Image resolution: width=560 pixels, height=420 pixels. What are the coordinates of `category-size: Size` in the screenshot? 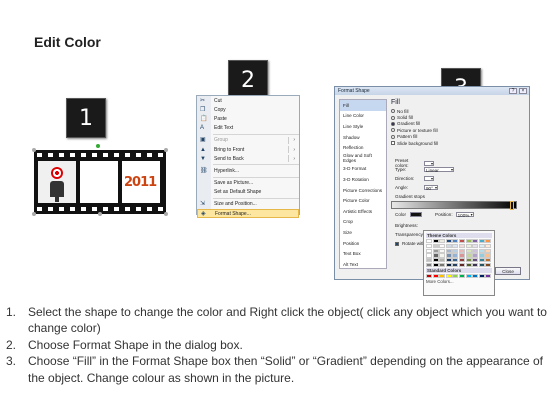 It's located at (363, 232).